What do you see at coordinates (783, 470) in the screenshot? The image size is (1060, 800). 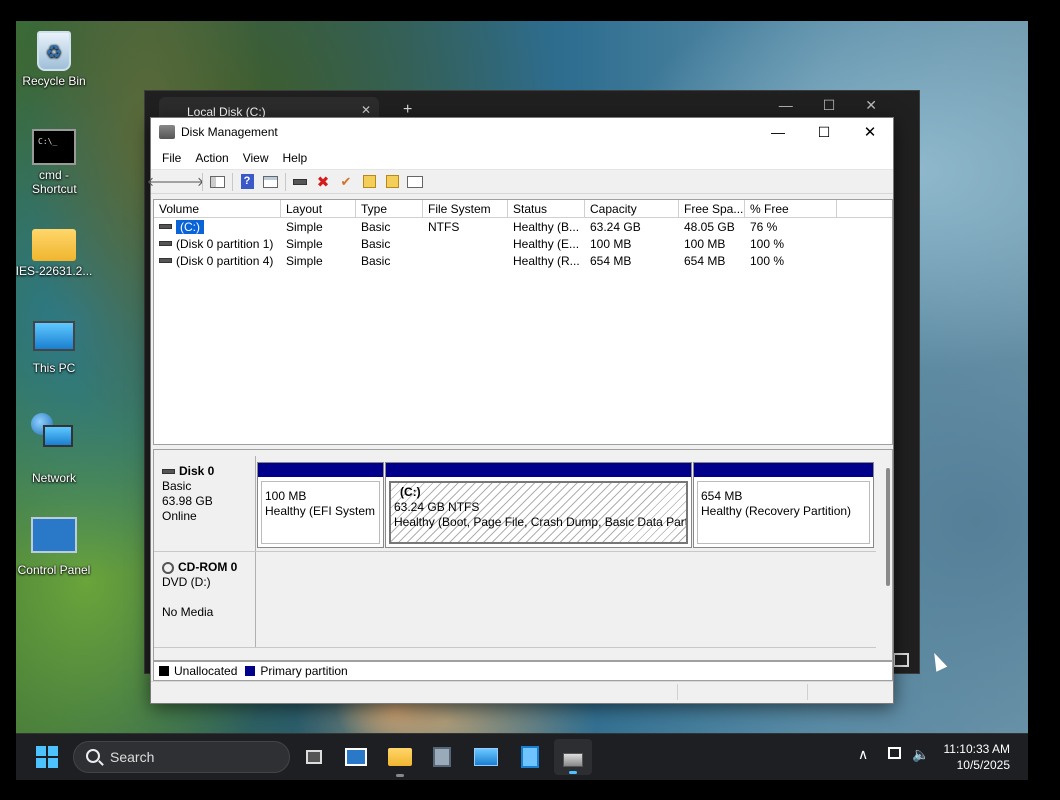 I see `primary-partition-bar` at bounding box center [783, 470].